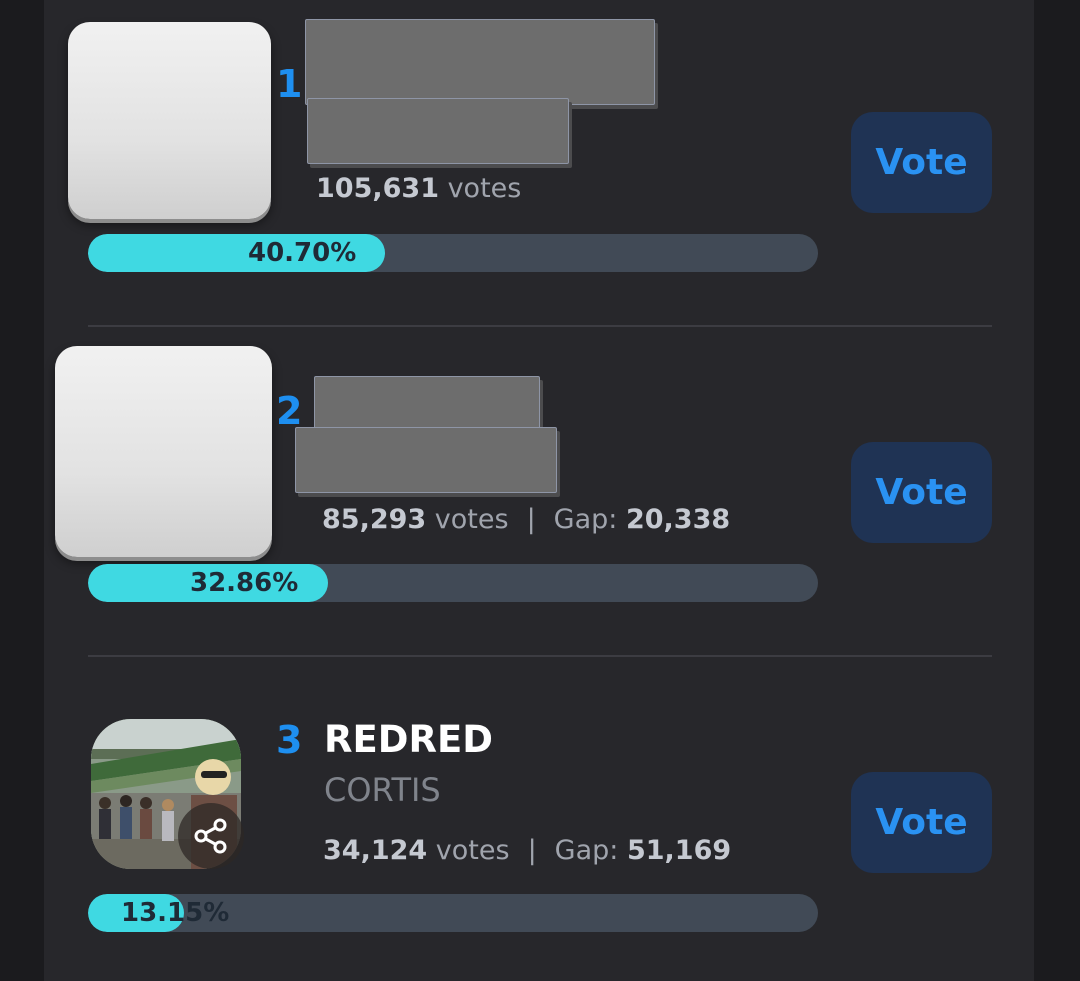 This screenshot has height=981, width=1080. I want to click on rank-number-3: 3, so click(289, 740).